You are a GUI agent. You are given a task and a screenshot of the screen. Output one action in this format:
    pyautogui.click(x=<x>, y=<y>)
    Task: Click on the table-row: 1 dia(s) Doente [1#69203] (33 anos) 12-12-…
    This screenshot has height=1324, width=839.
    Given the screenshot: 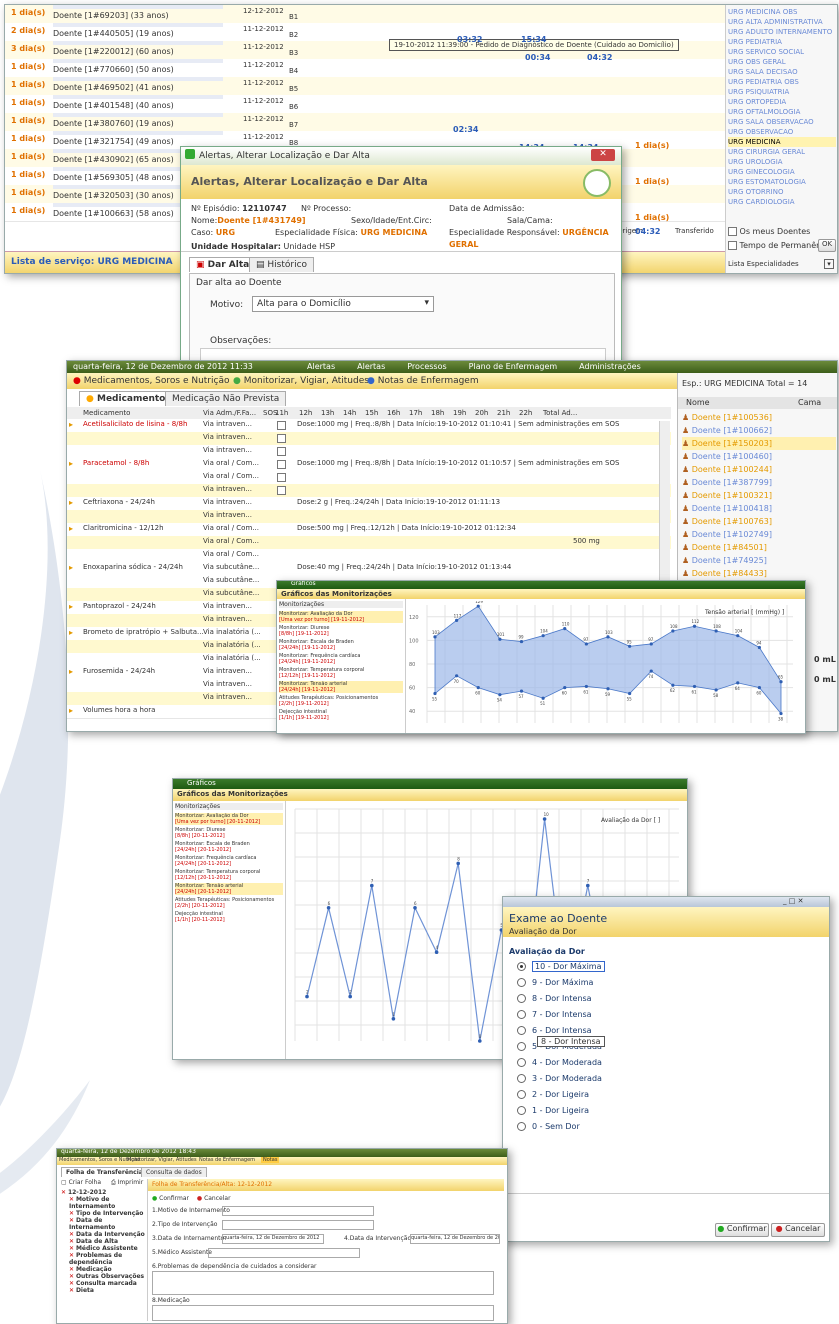 What is the action you would take?
    pyautogui.click(x=365, y=14)
    